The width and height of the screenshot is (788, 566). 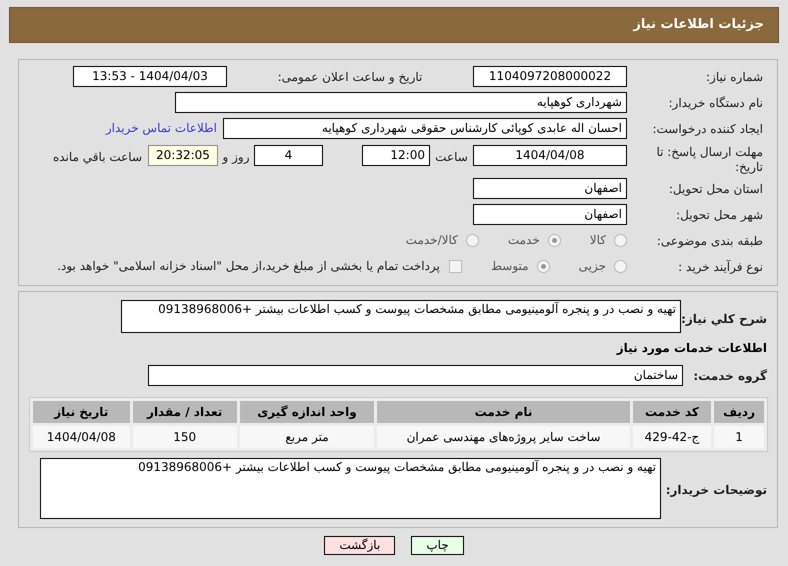 I want to click on field-label: روز و, so click(x=236, y=157).